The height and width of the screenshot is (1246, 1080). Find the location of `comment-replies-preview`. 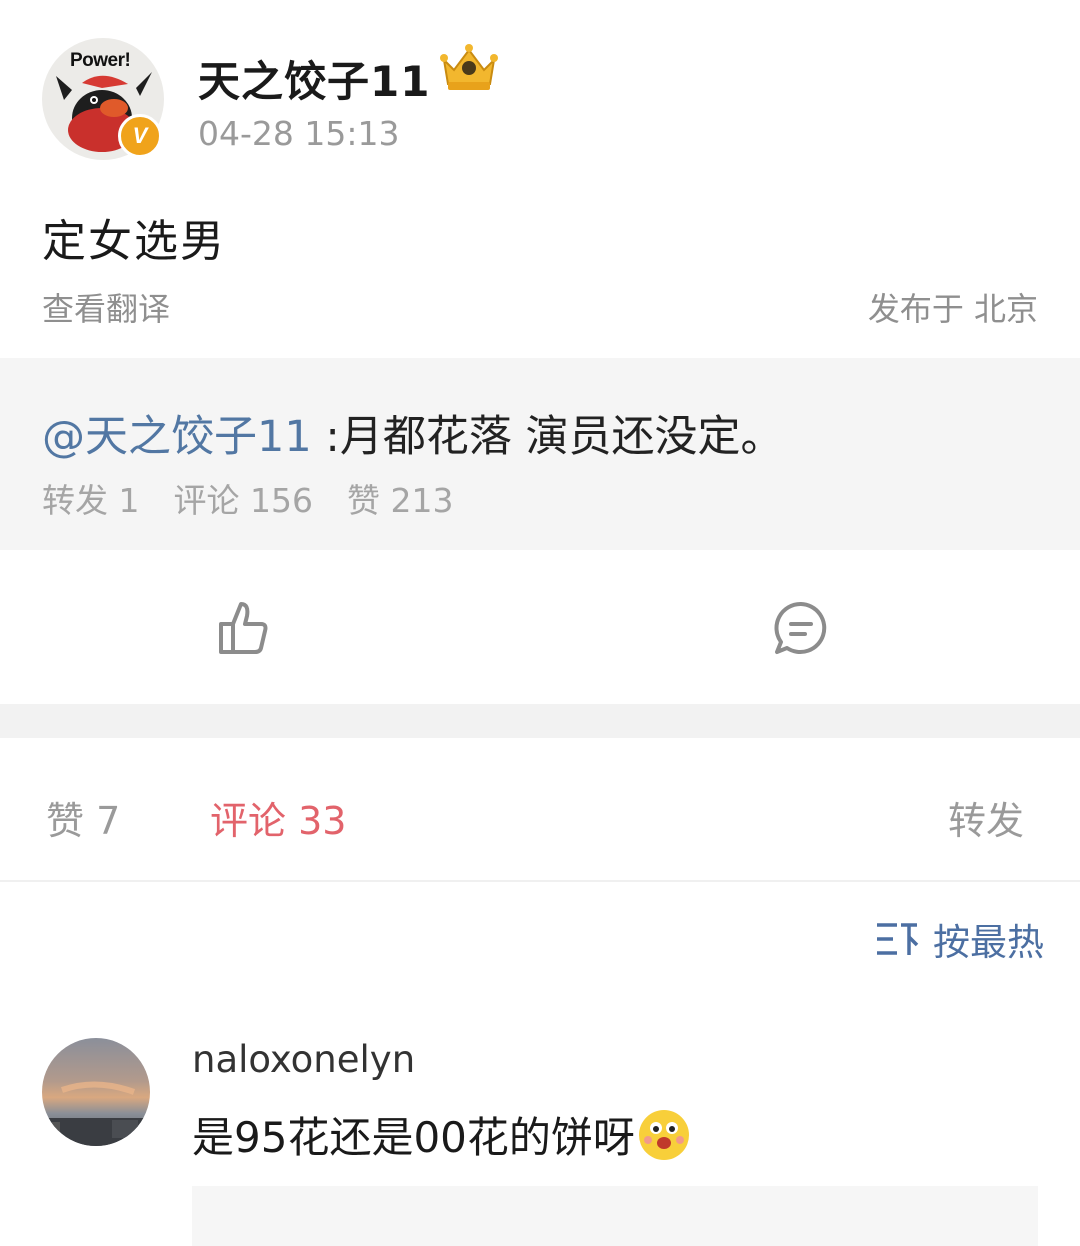

comment-replies-preview is located at coordinates (615, 1216).